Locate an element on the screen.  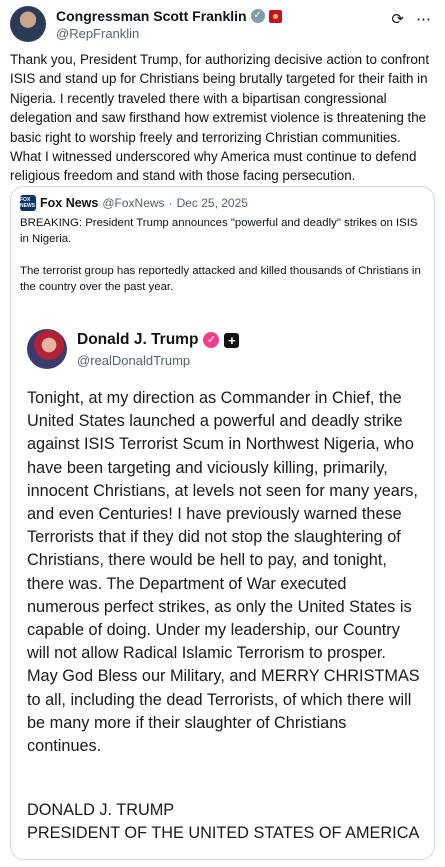
quoted-author-handle: @FoxNews is located at coordinates (133, 203).